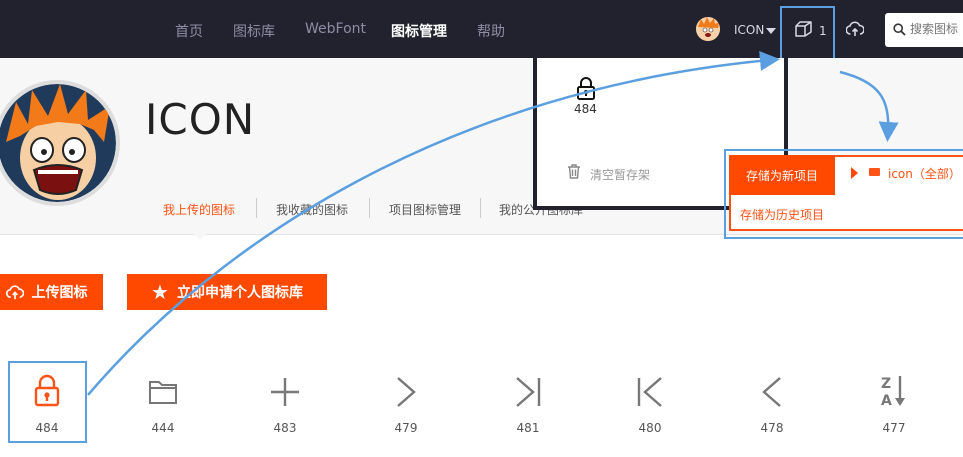 Image resolution: width=963 pixels, height=457 pixels. What do you see at coordinates (782, 175) in the screenshot?
I see `save-new-project-button: 存储为新项目` at bounding box center [782, 175].